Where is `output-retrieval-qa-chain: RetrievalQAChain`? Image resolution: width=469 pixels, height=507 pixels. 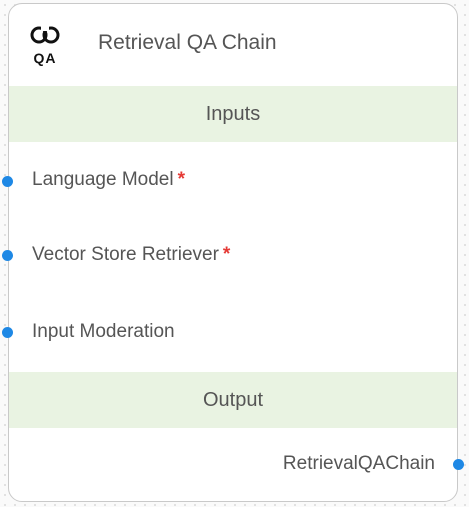 output-retrieval-qa-chain: RetrievalQAChain is located at coordinates (358, 463).